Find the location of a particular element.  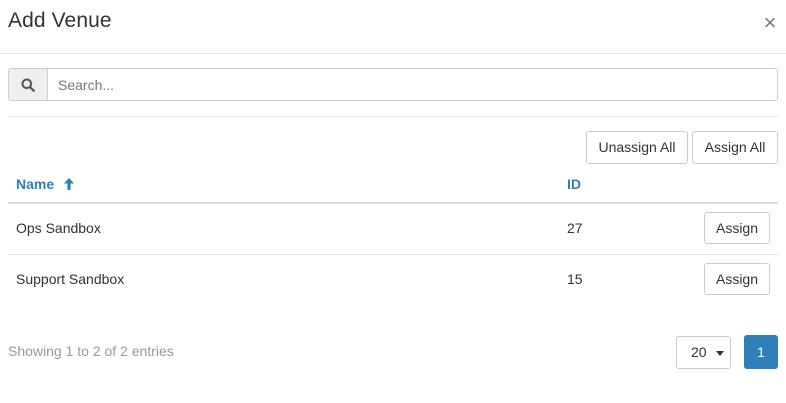

column-header-name: Name is located at coordinates (45, 184).